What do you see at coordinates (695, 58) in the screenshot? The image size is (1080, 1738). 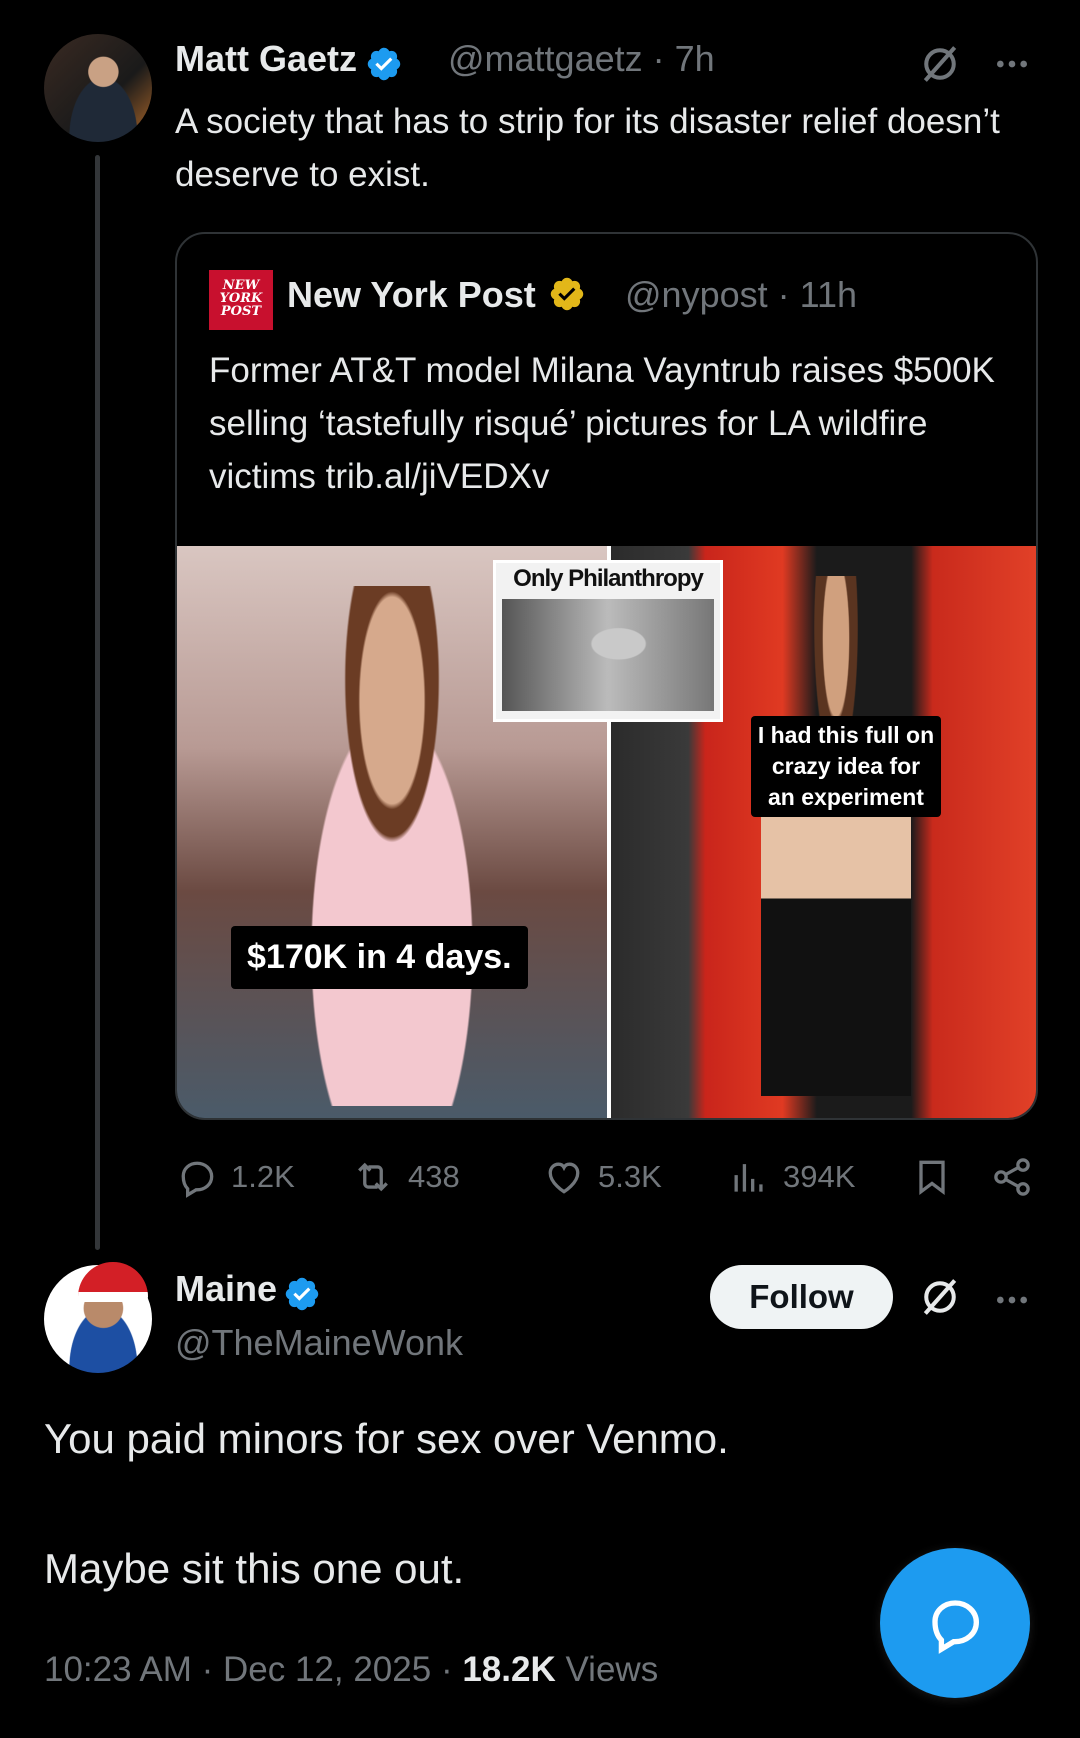 I see `timestamp: 7h` at bounding box center [695, 58].